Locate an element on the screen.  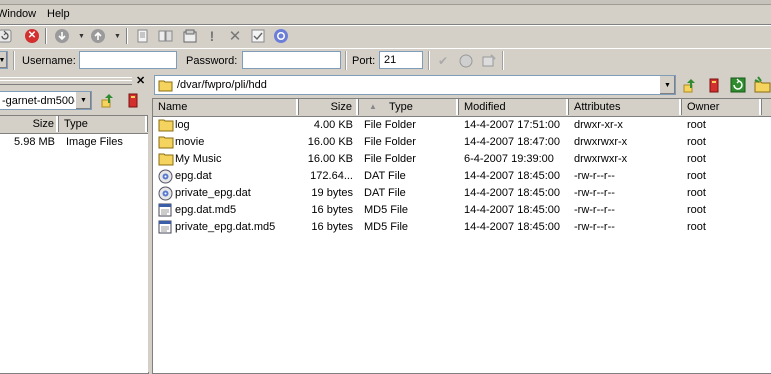
username-input is located at coordinates (128, 60).